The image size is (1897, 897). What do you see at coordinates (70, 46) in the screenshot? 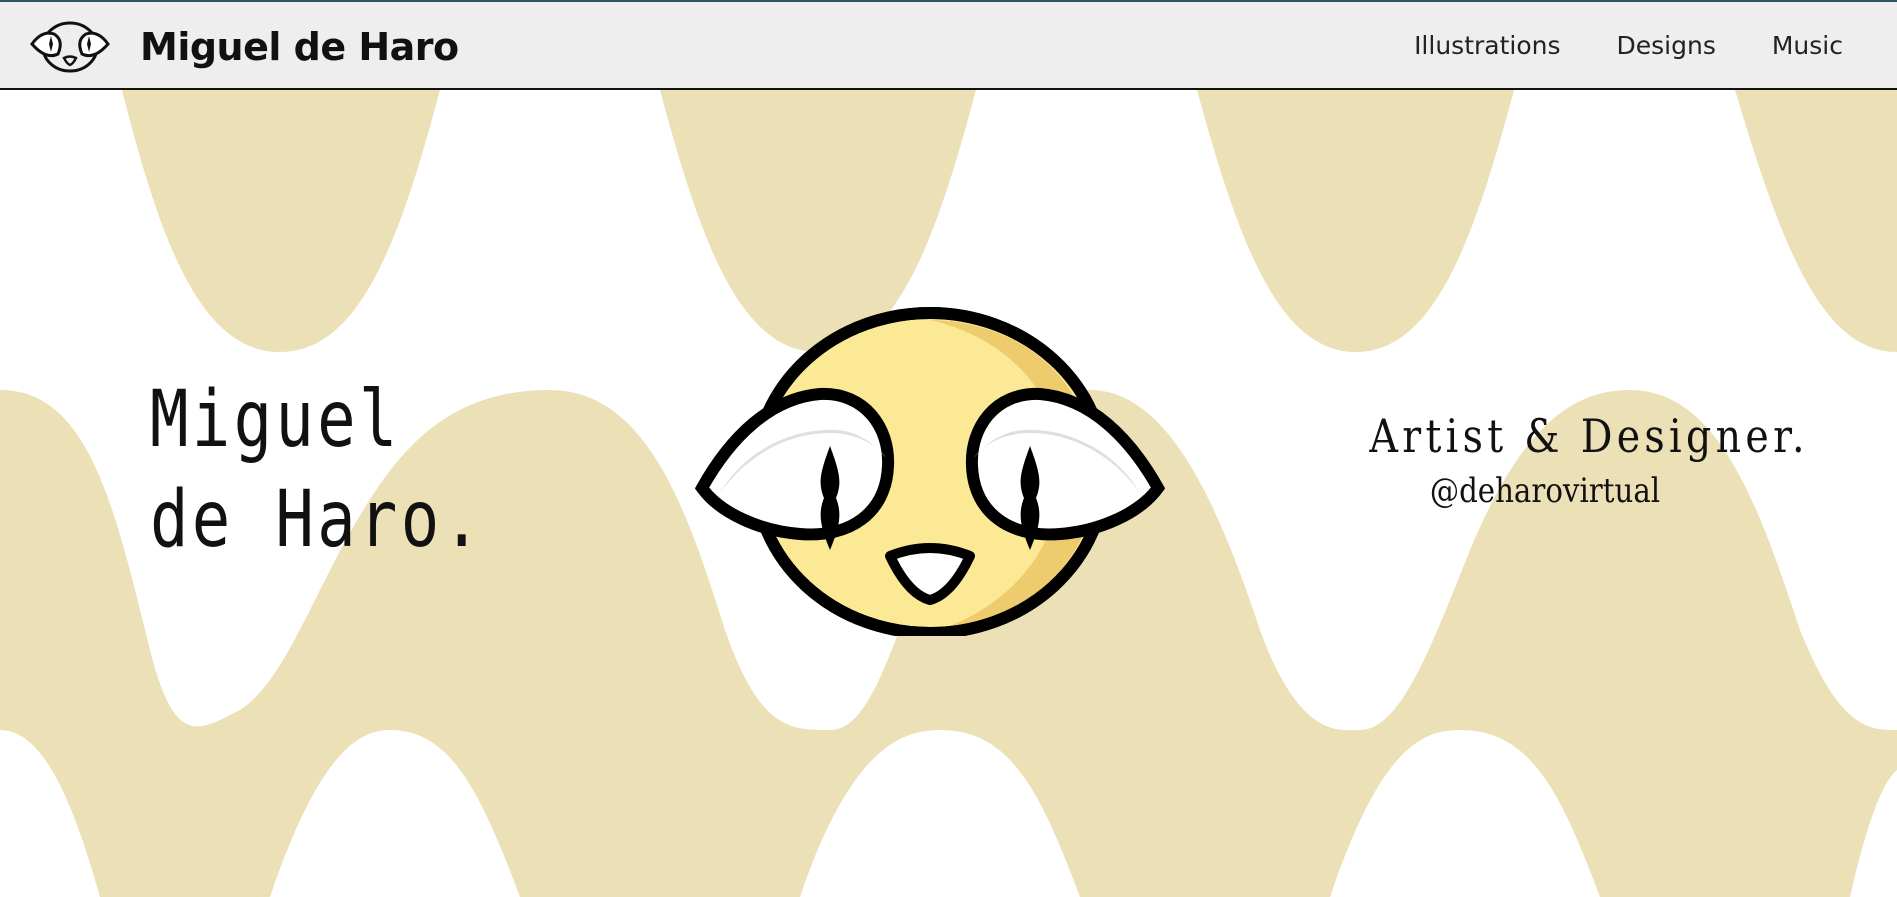
I see `mascot-face-icon` at bounding box center [70, 46].